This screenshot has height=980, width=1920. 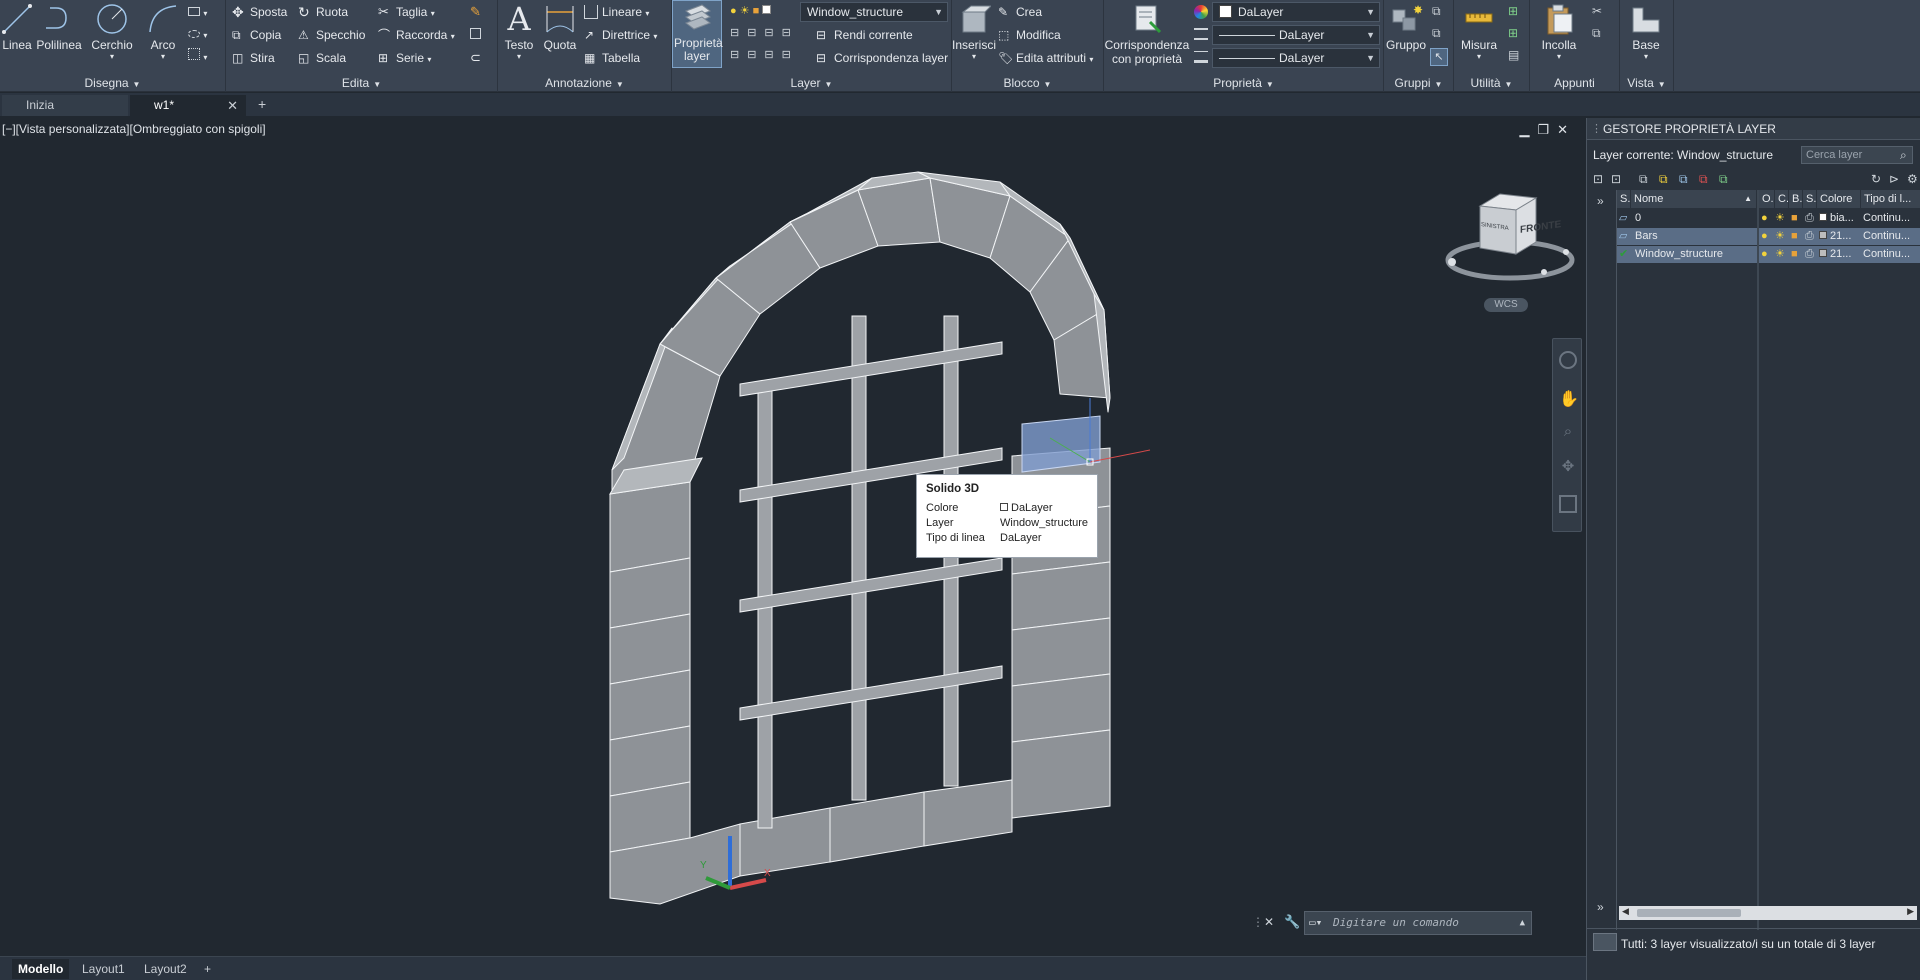 I want to click on hatch-button: ▾, so click(x=197, y=34).